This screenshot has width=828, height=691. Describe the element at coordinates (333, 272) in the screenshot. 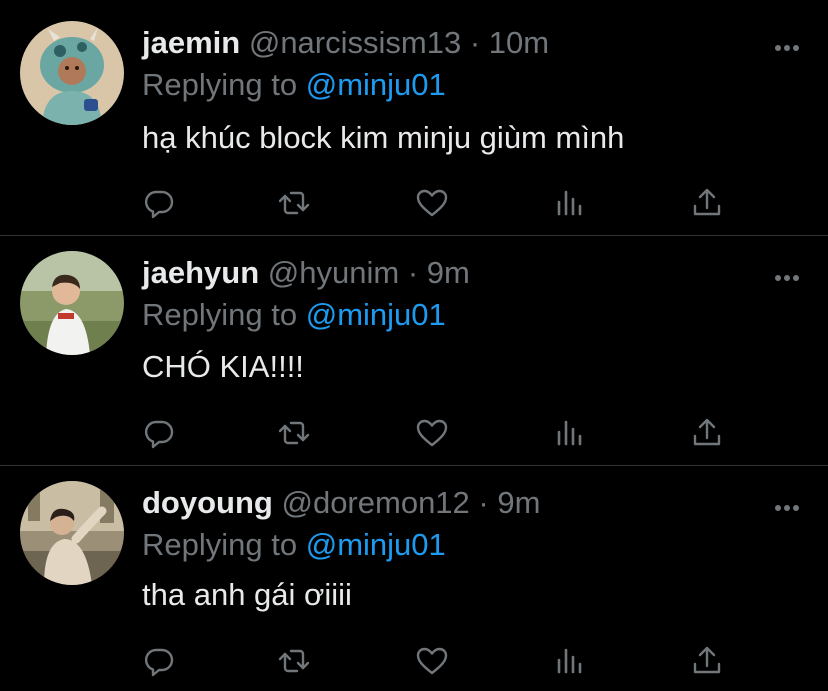

I see `user-handle: @hyunim` at that location.